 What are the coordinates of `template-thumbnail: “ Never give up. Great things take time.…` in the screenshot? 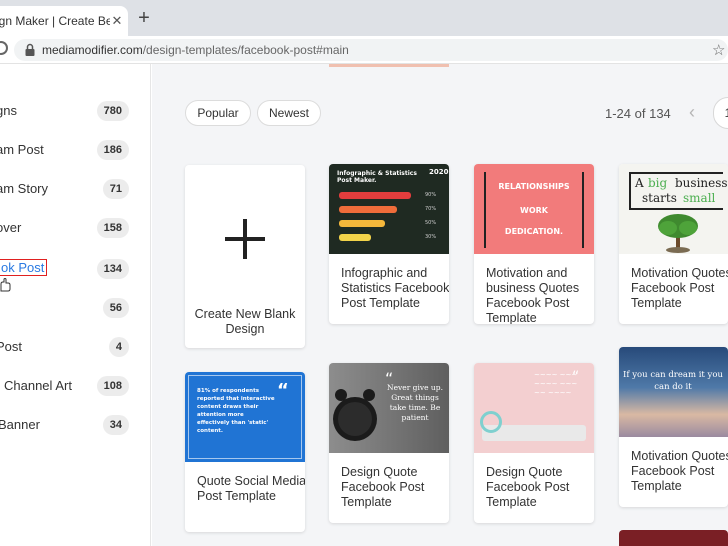 It's located at (389, 408).